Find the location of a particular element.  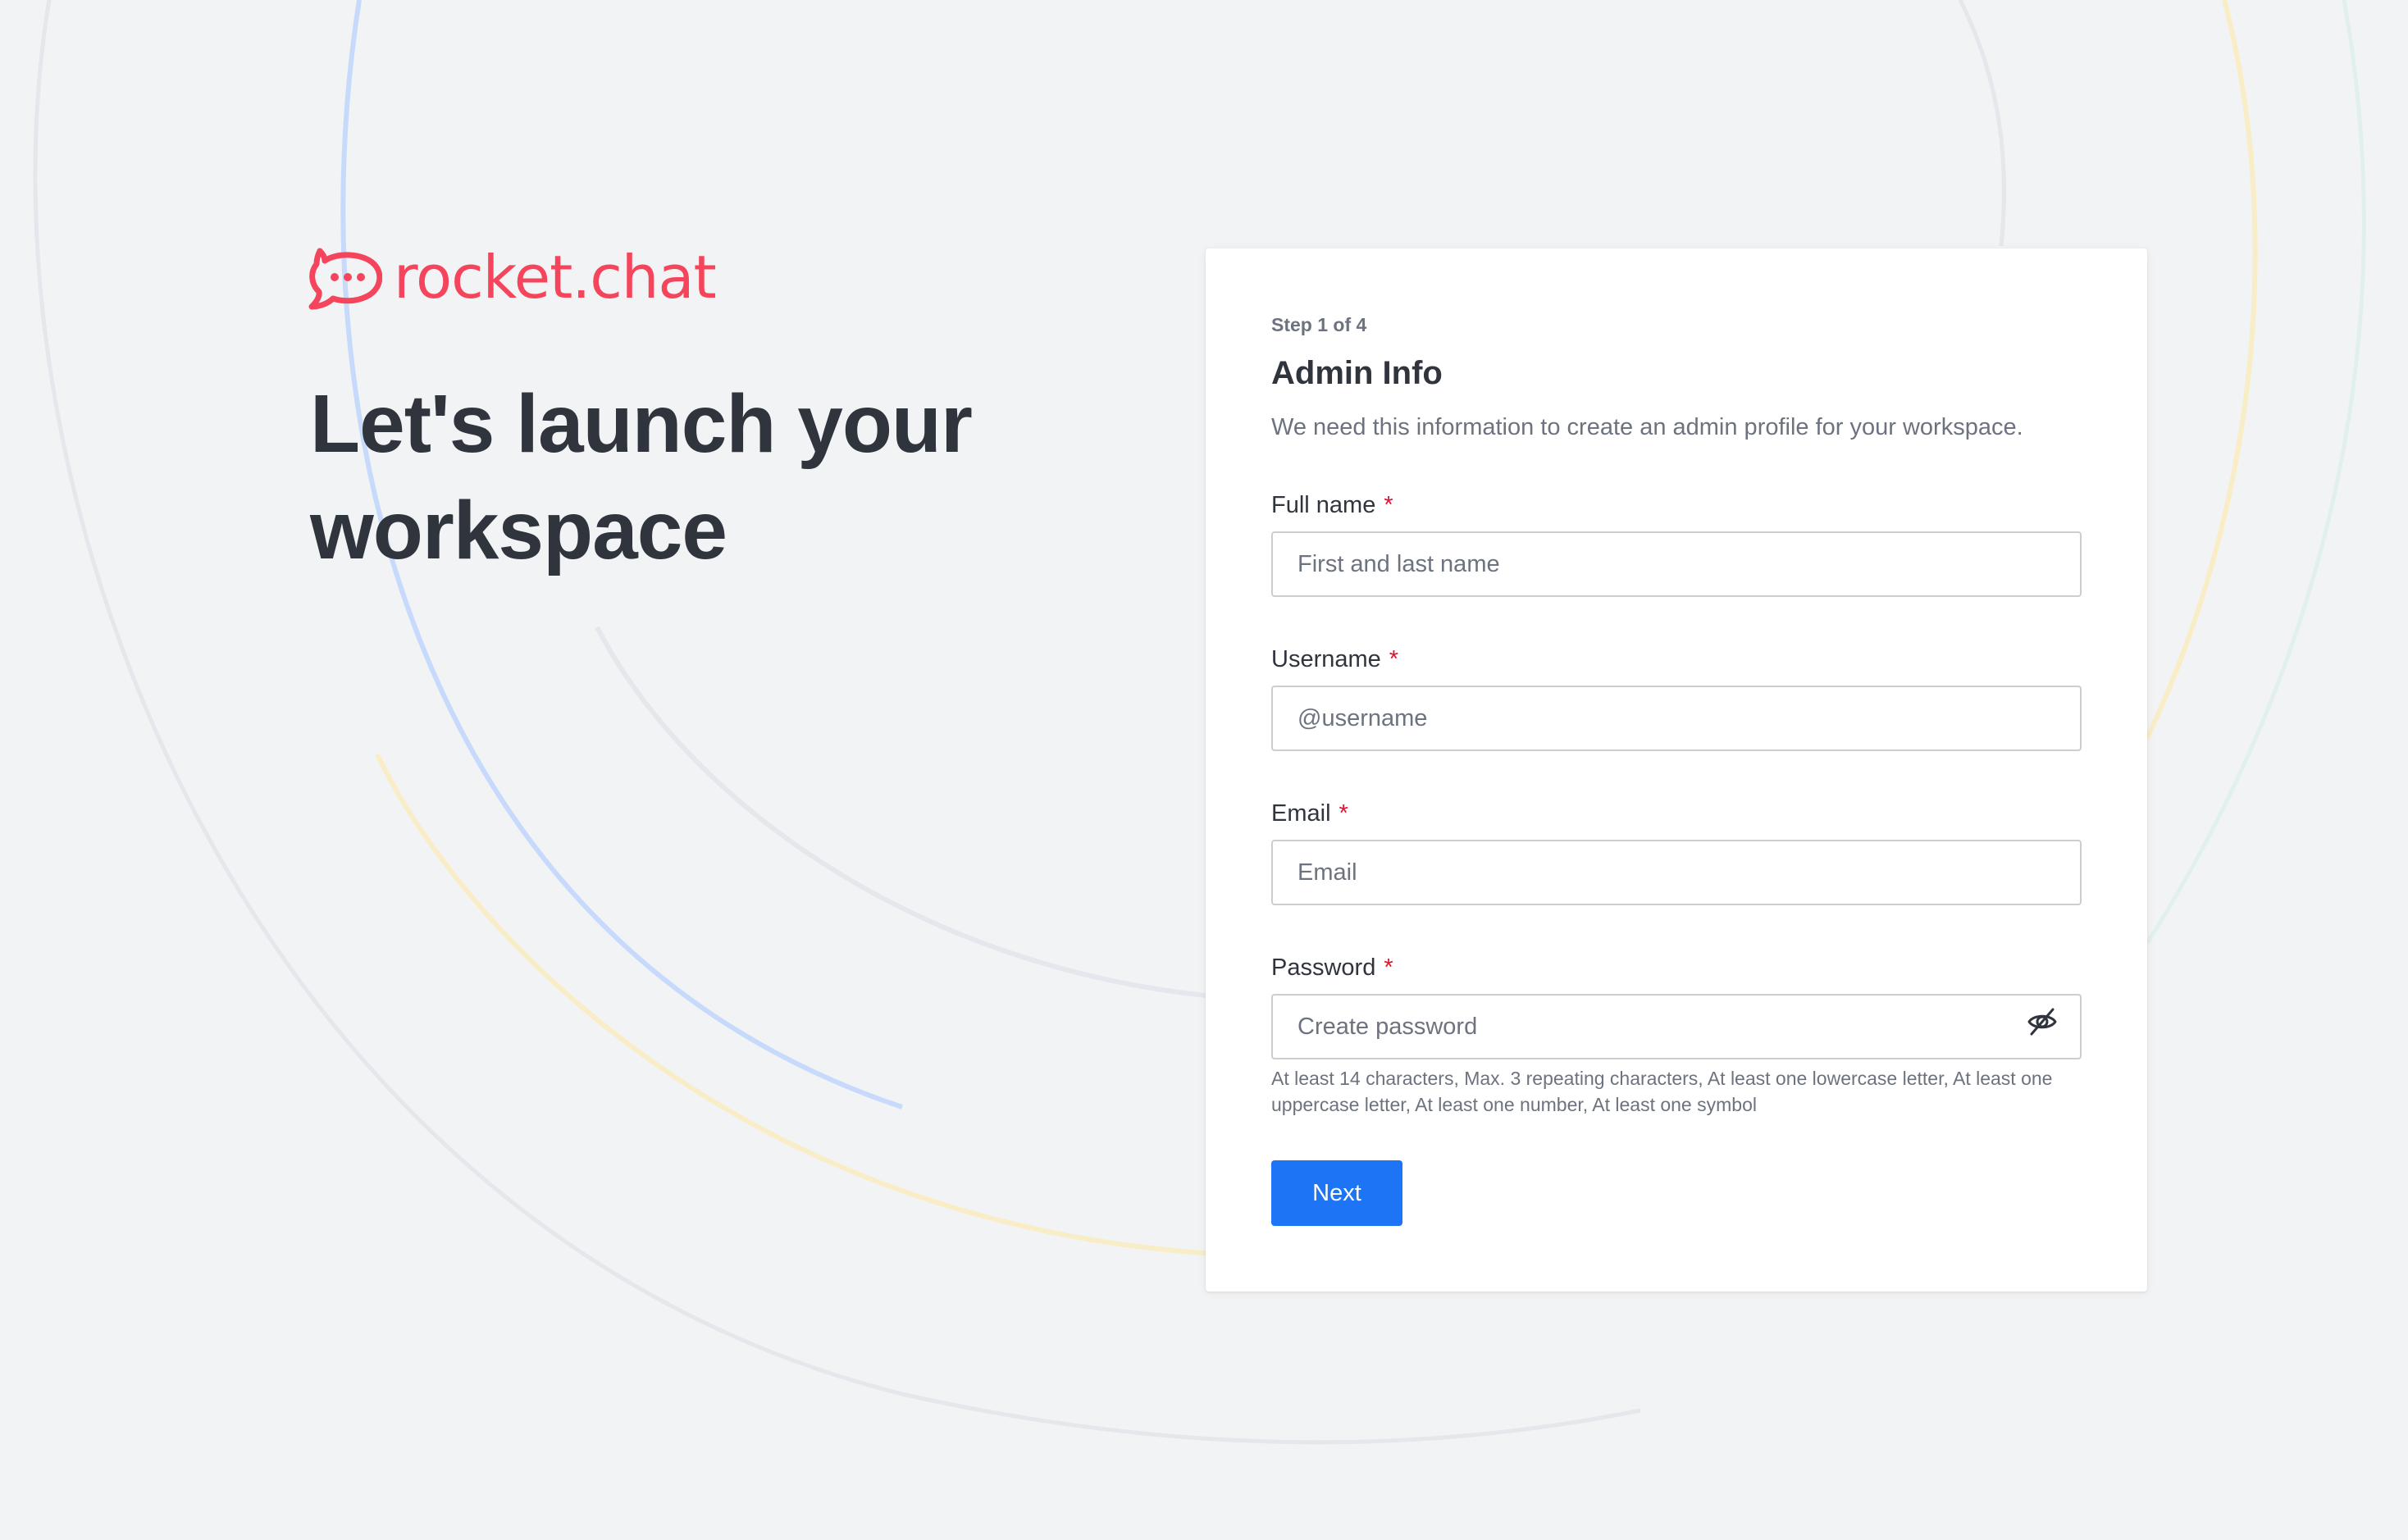

step-indicator: Step 1 of 4 is located at coordinates (1319, 324).